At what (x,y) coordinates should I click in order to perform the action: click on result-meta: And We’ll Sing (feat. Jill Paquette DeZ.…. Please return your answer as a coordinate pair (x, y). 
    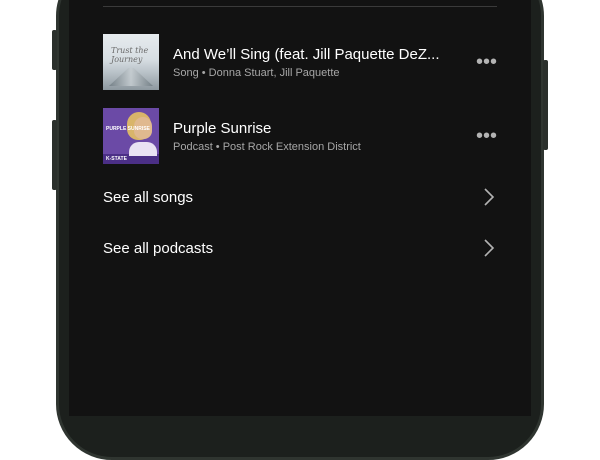
    Looking at the image, I should click on (321, 62).